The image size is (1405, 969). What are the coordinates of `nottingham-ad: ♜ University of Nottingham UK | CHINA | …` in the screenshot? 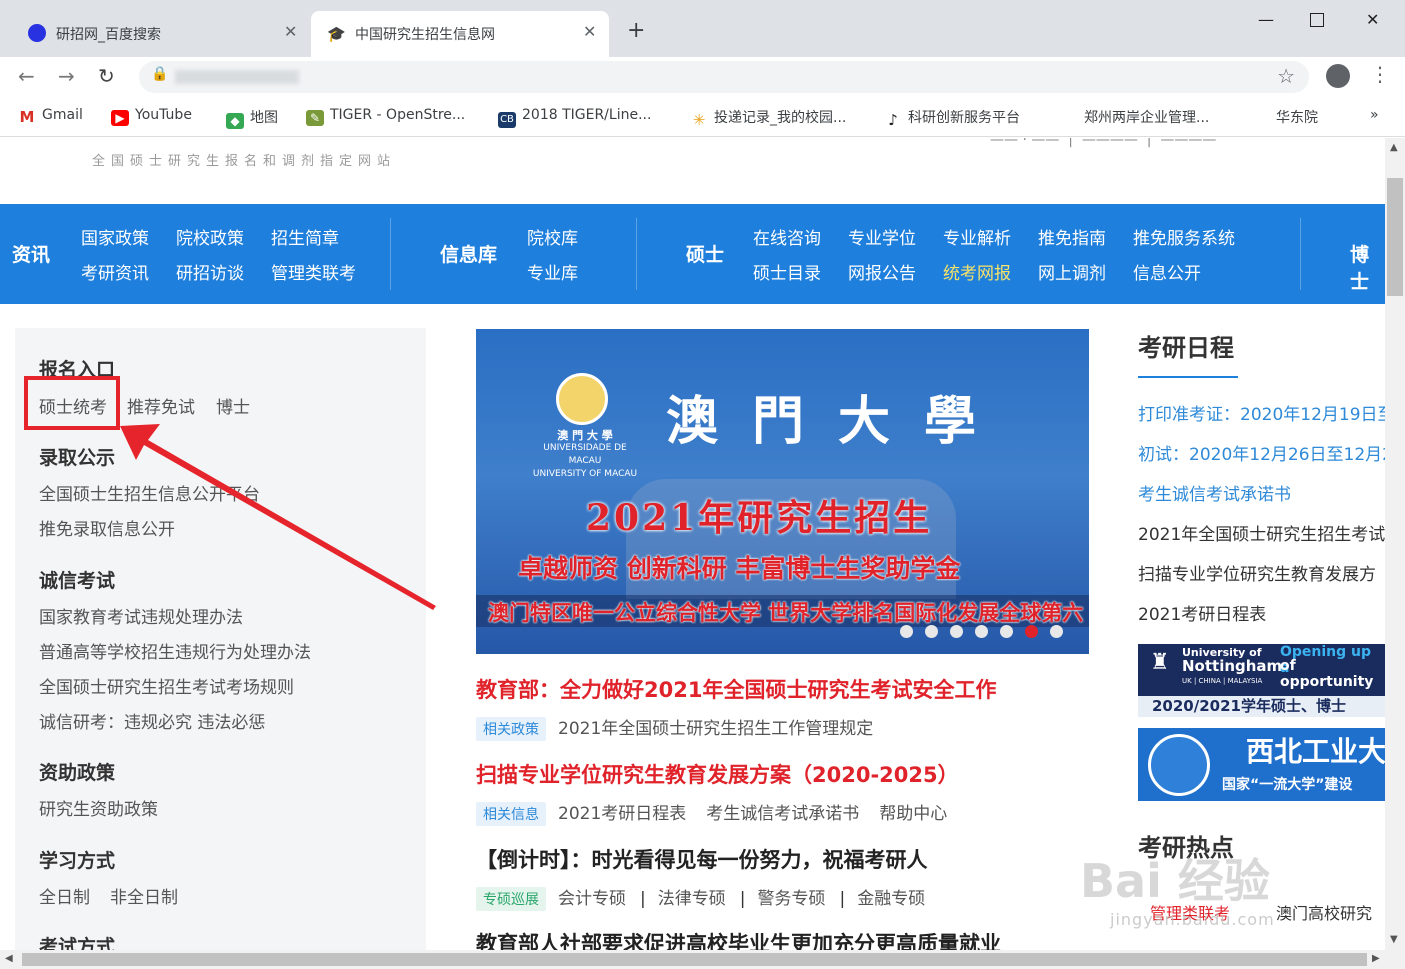 It's located at (1261, 680).